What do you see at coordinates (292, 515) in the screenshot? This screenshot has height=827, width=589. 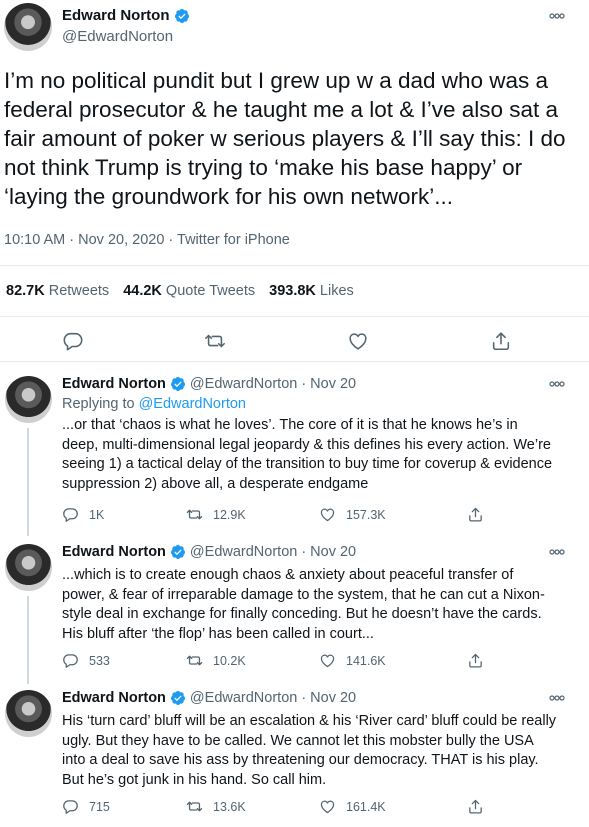 I see `tweet-actions: 1K 12.9K 157.3K` at bounding box center [292, 515].